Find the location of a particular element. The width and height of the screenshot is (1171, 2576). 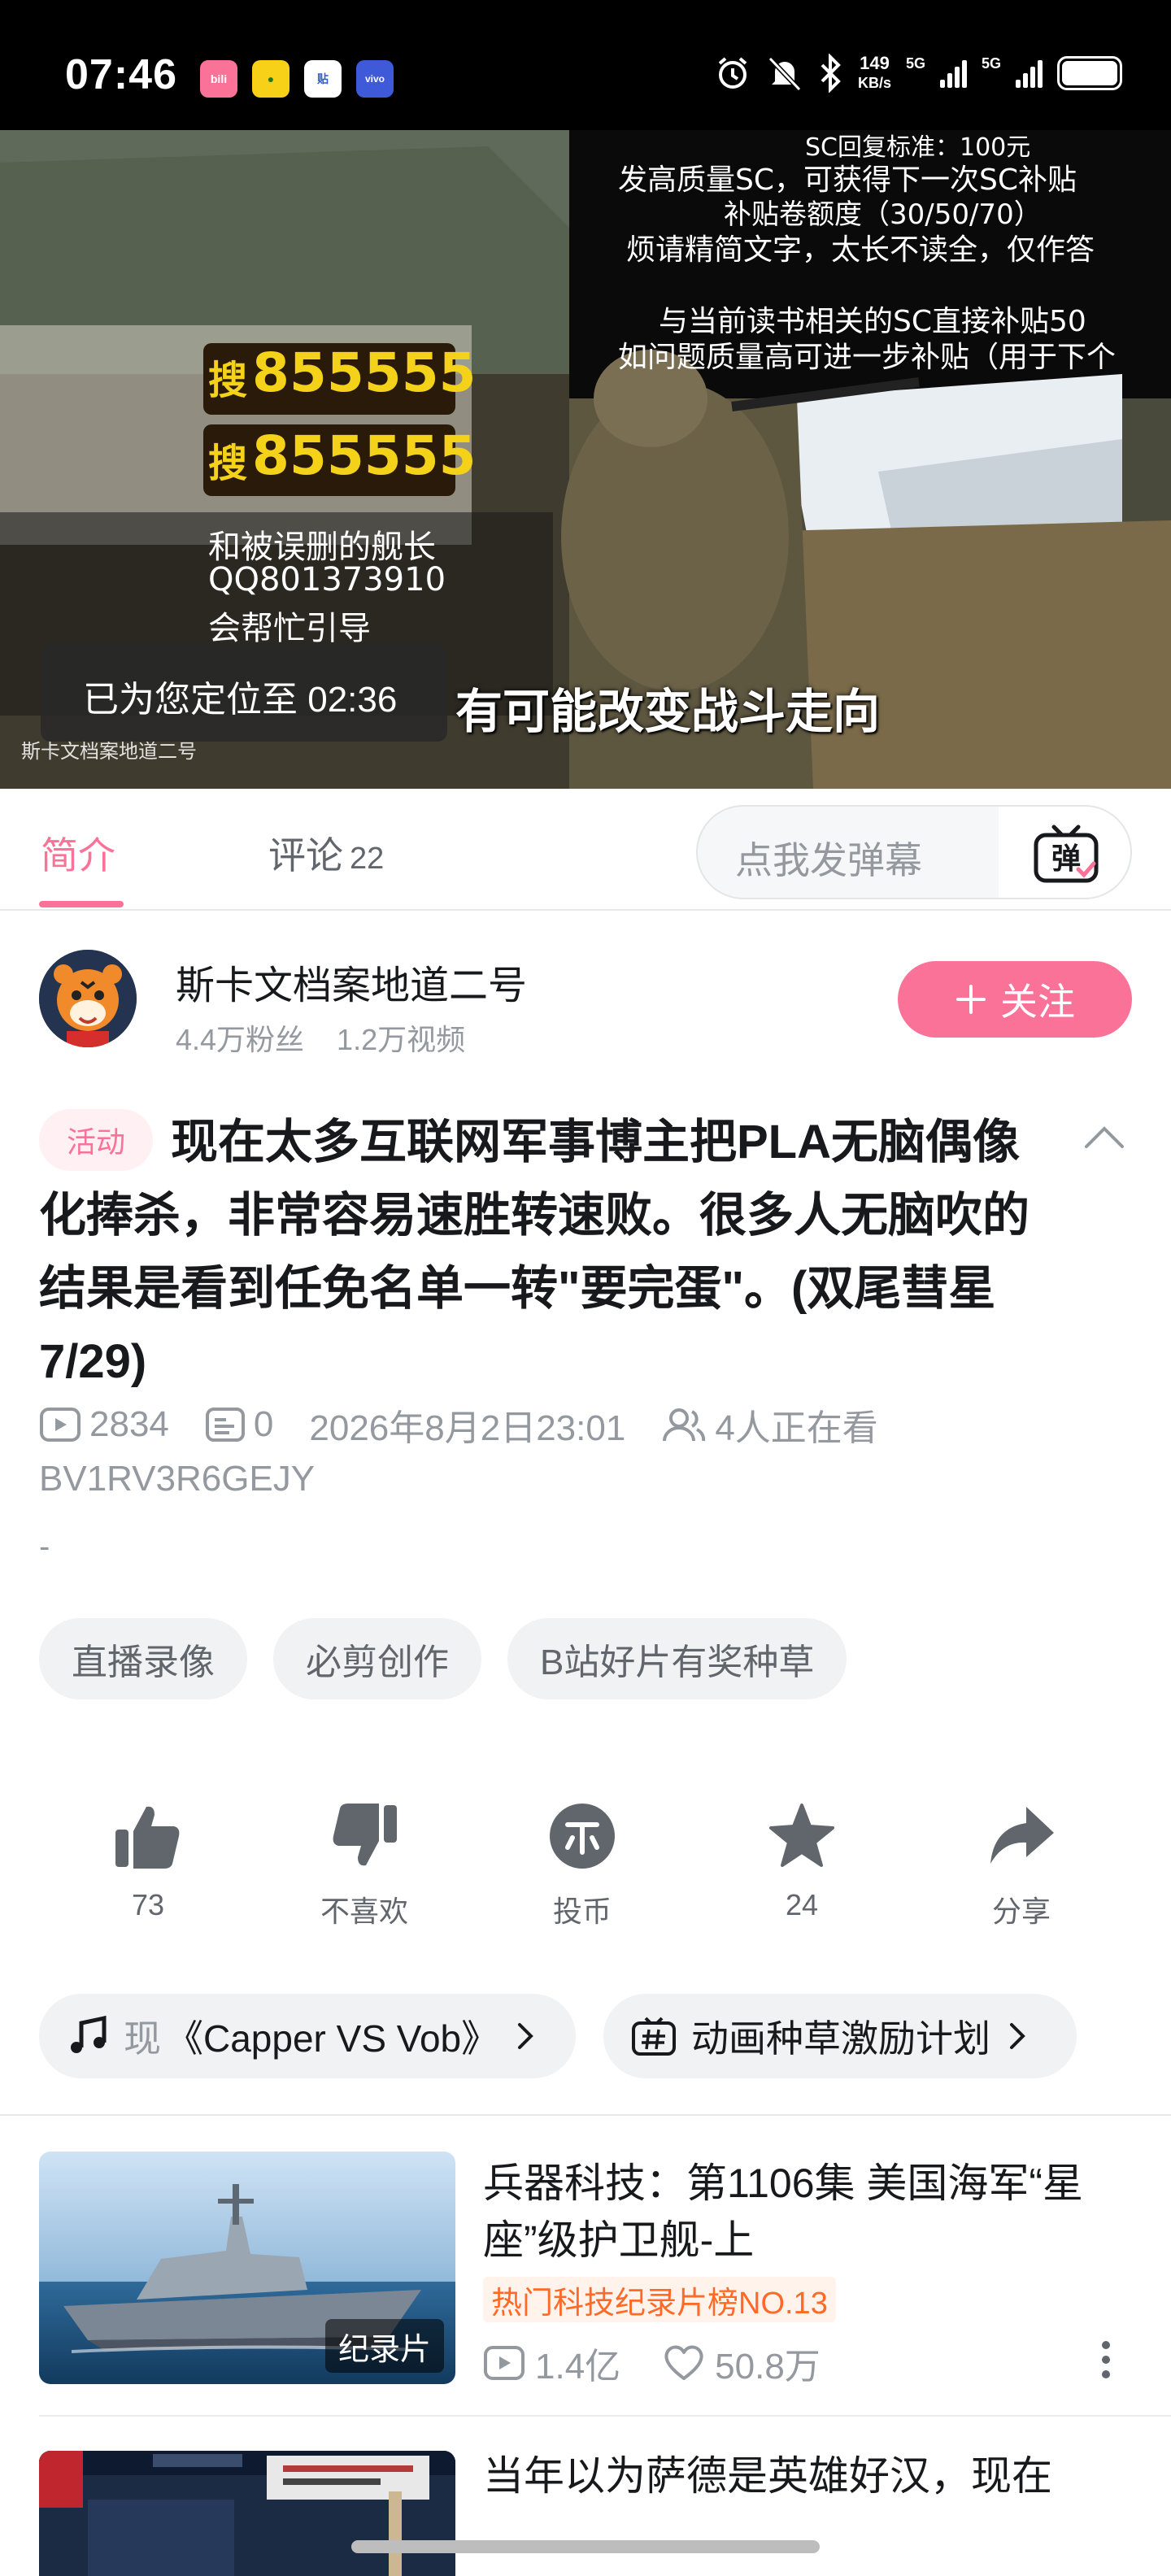

list-divider is located at coordinates (605, 2416).